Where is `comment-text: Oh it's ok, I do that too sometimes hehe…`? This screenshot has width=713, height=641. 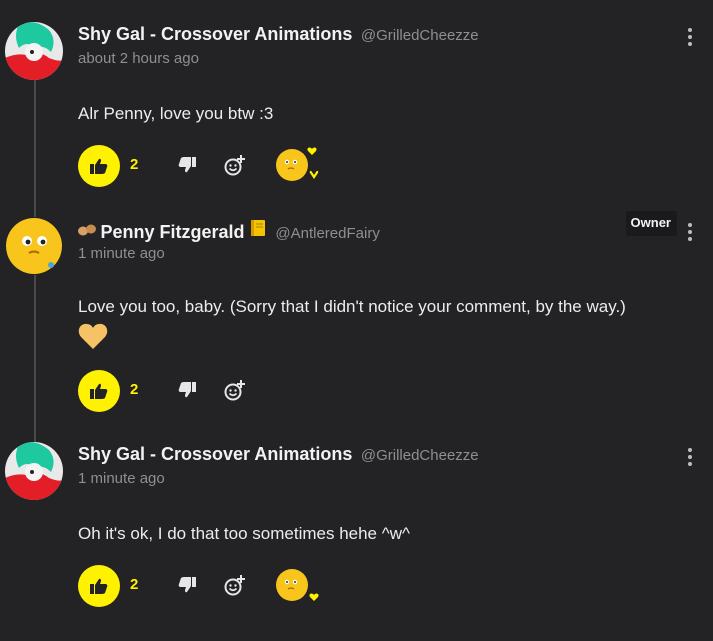
comment-text: Oh it's ok, I do that too sometimes hehe… is located at coordinates (244, 533).